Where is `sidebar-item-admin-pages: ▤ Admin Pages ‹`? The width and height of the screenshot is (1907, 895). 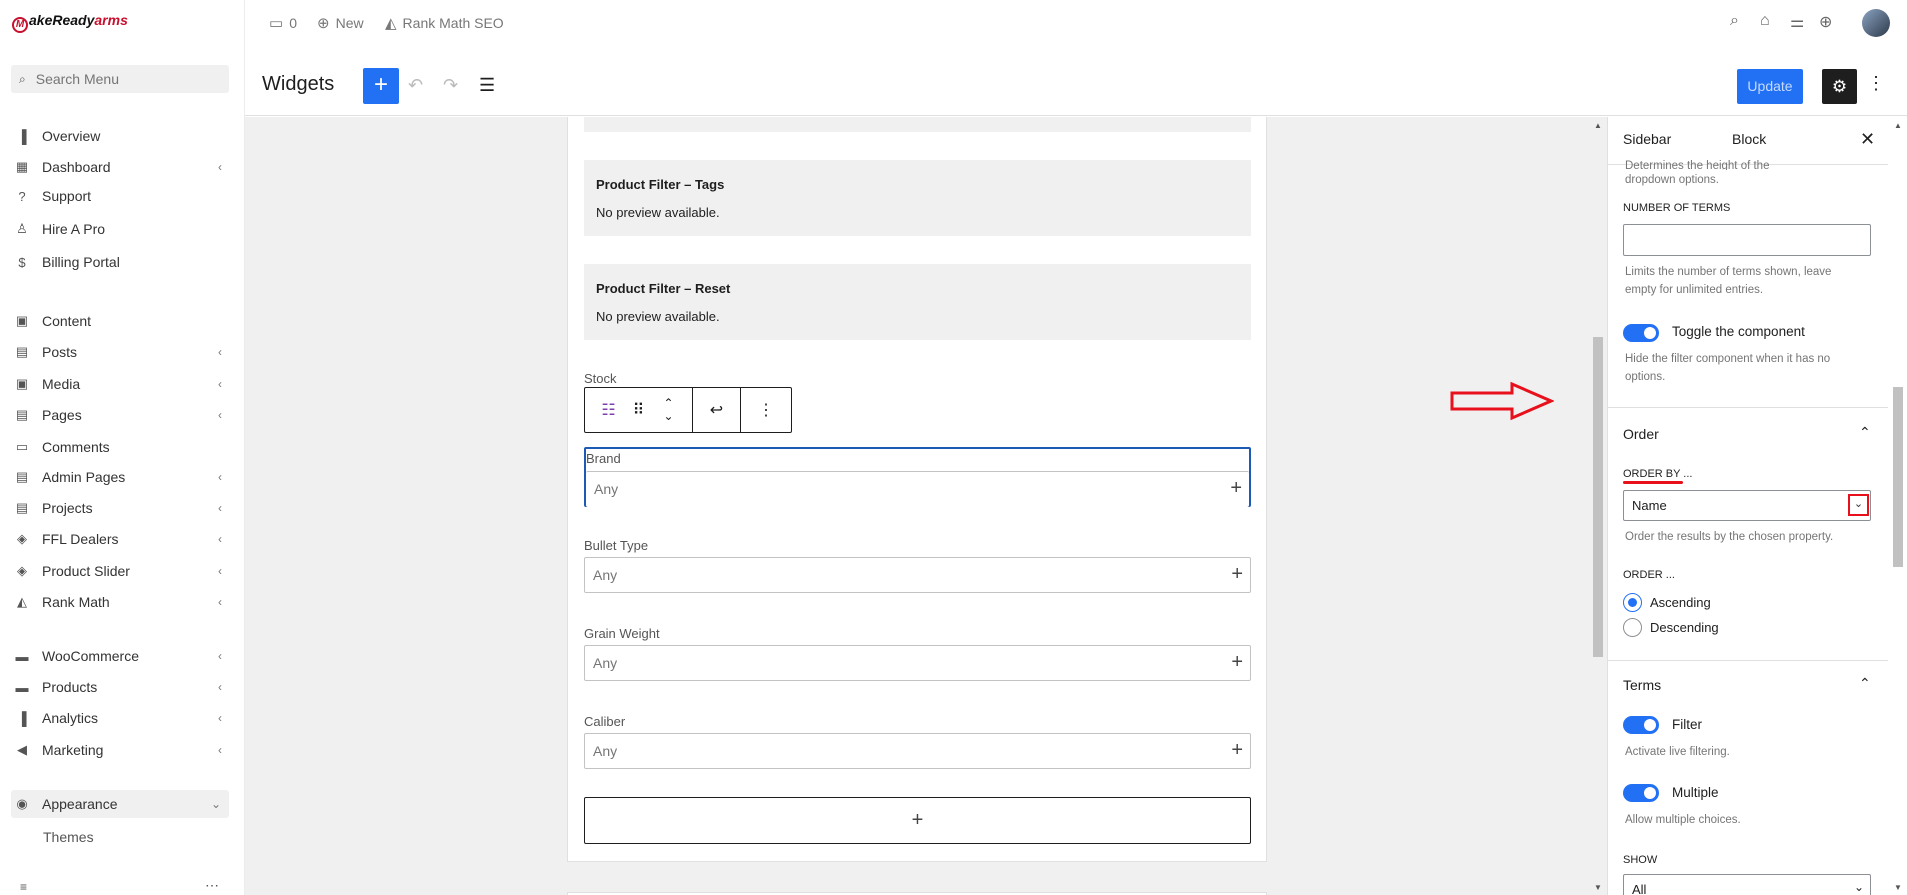 sidebar-item-admin-pages: ▤ Admin Pages ‹ is located at coordinates (122, 477).